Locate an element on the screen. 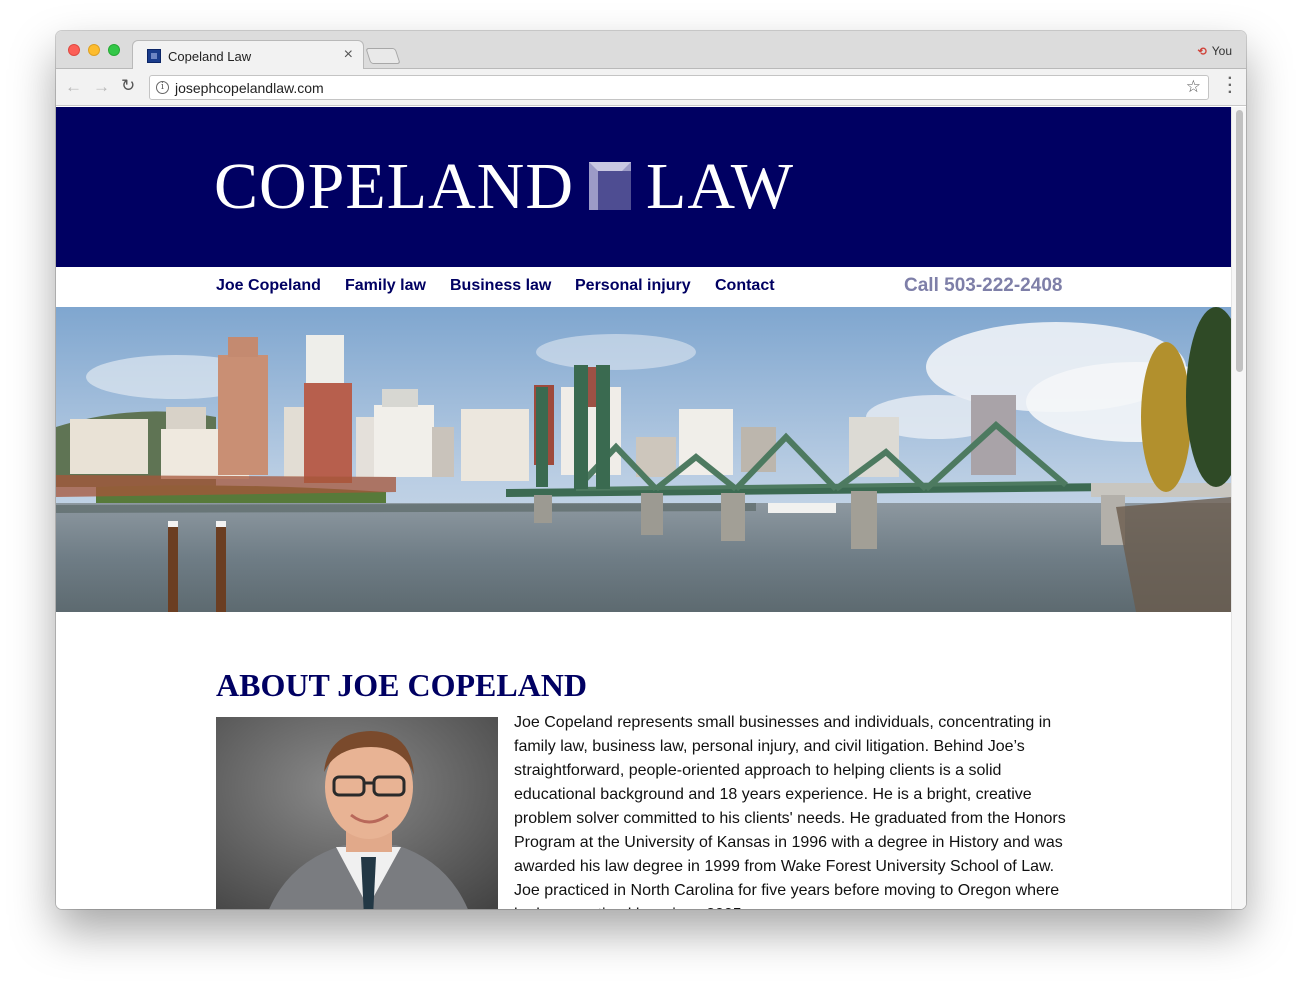 Image resolution: width=1302 pixels, height=989 pixels. joe-copeland-portrait is located at coordinates (357, 813).